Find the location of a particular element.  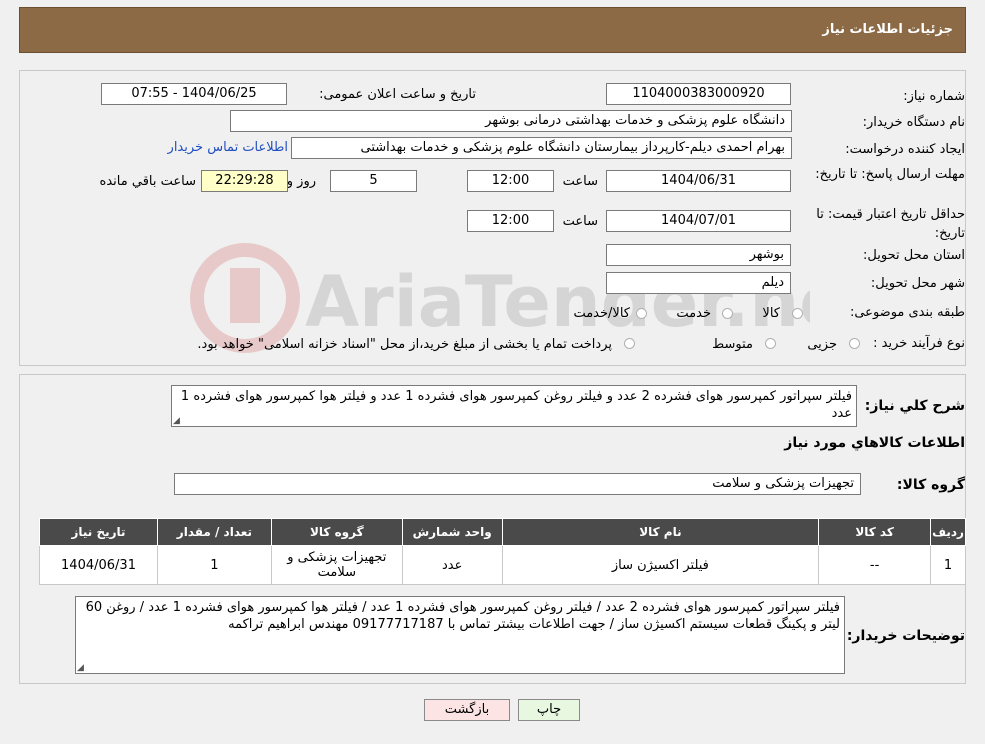

remaining-time-field: 22:29:28 is located at coordinates (244, 181).